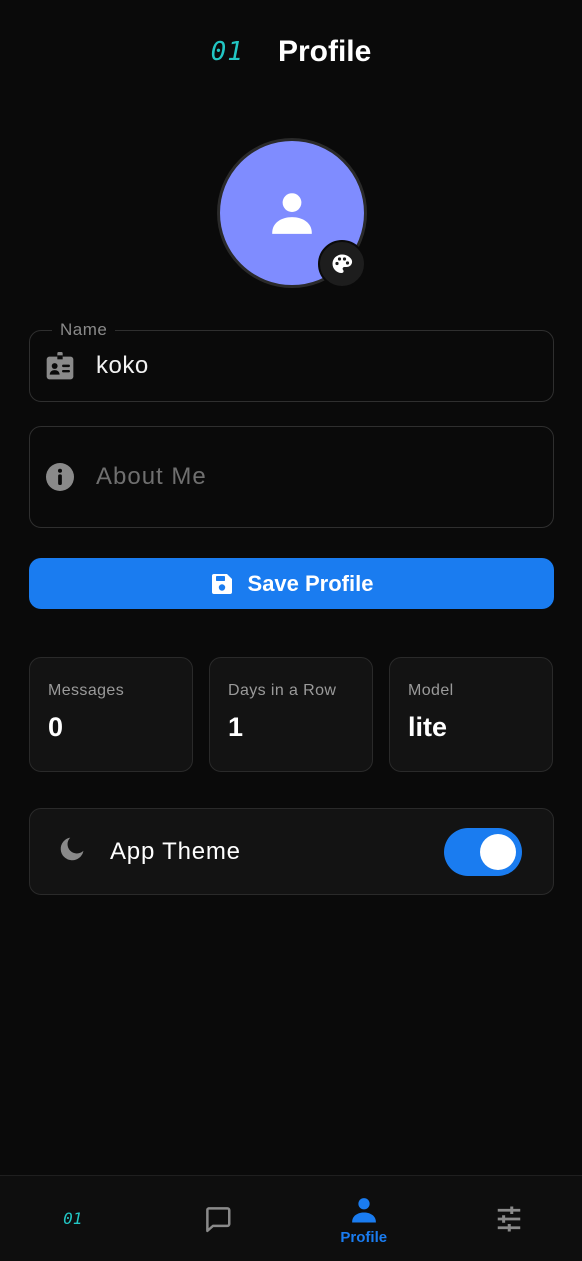 Image resolution: width=582 pixels, height=1261 pixels. I want to click on bottom-nav: 01 Profile, so click(291, 1218).